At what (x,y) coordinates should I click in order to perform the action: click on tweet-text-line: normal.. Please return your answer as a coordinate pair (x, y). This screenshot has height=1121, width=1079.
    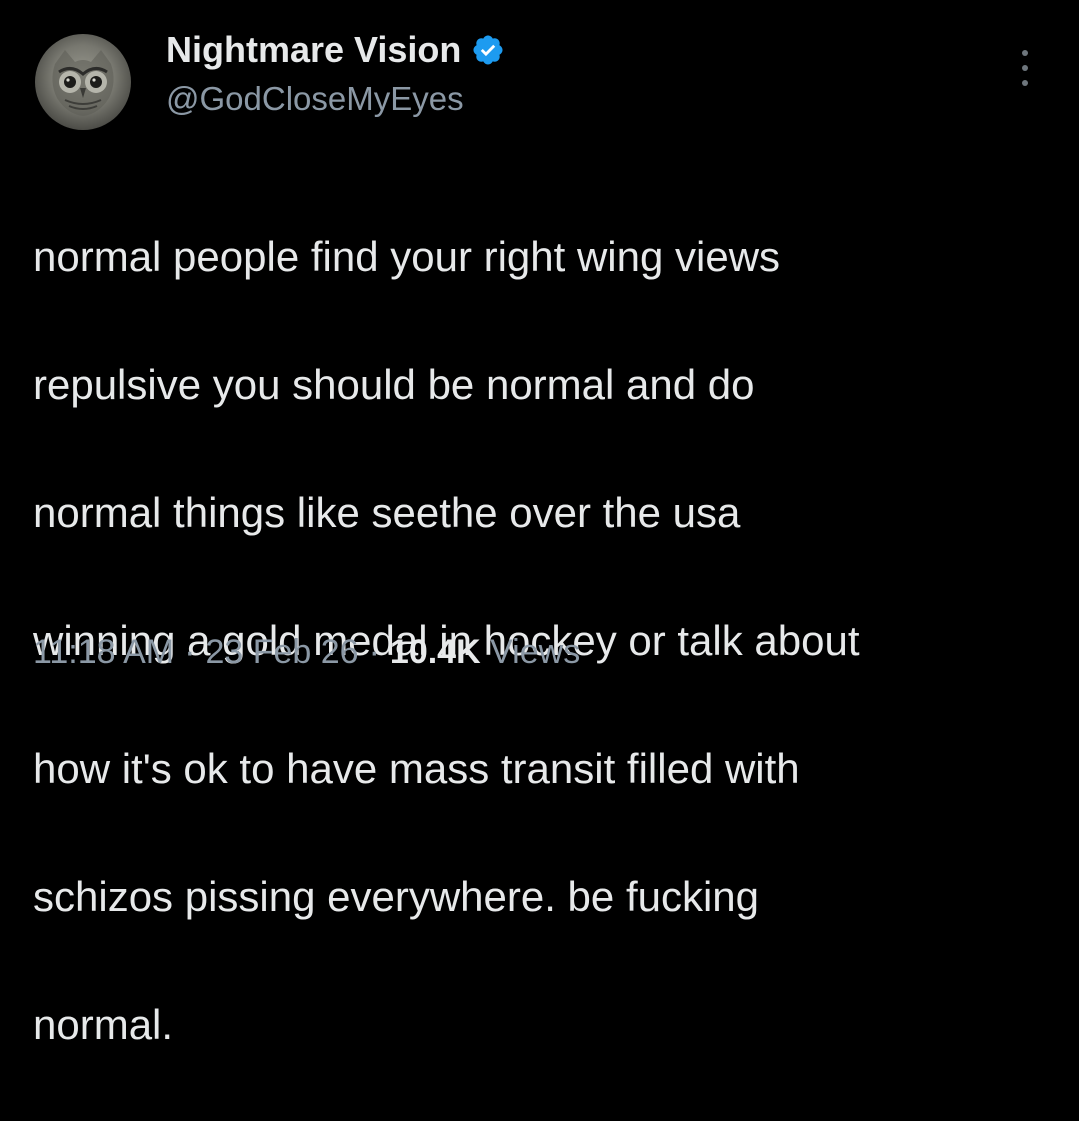
    Looking at the image, I should click on (103, 1024).